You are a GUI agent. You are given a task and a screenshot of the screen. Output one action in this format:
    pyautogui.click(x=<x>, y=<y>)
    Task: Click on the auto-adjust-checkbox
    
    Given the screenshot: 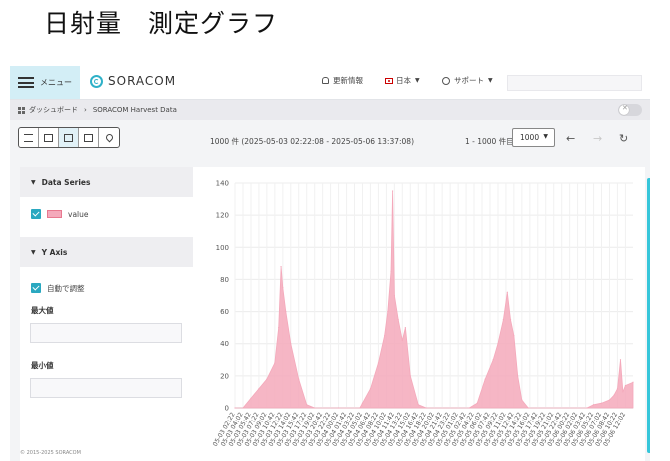 What is the action you would take?
    pyautogui.click(x=36, y=288)
    